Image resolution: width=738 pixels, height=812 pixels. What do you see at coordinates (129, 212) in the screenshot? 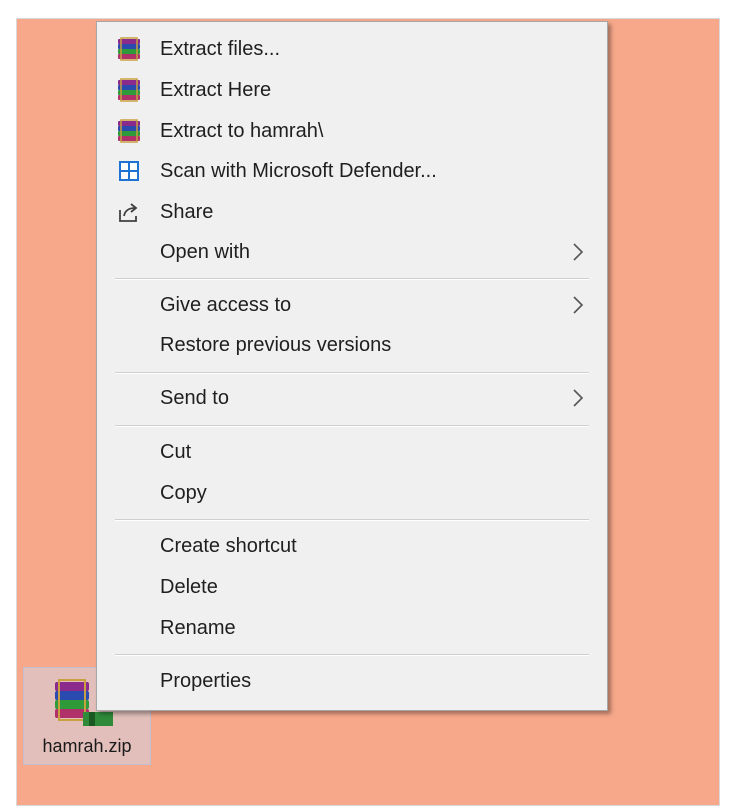
I see `share-icon` at bounding box center [129, 212].